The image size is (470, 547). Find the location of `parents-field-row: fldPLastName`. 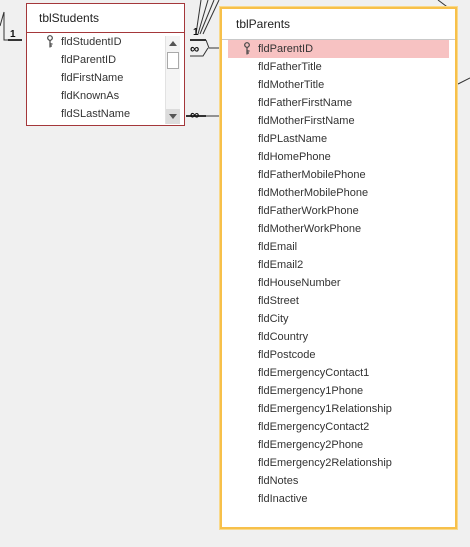

parents-field-row: fldPLastName is located at coordinates (338, 139).